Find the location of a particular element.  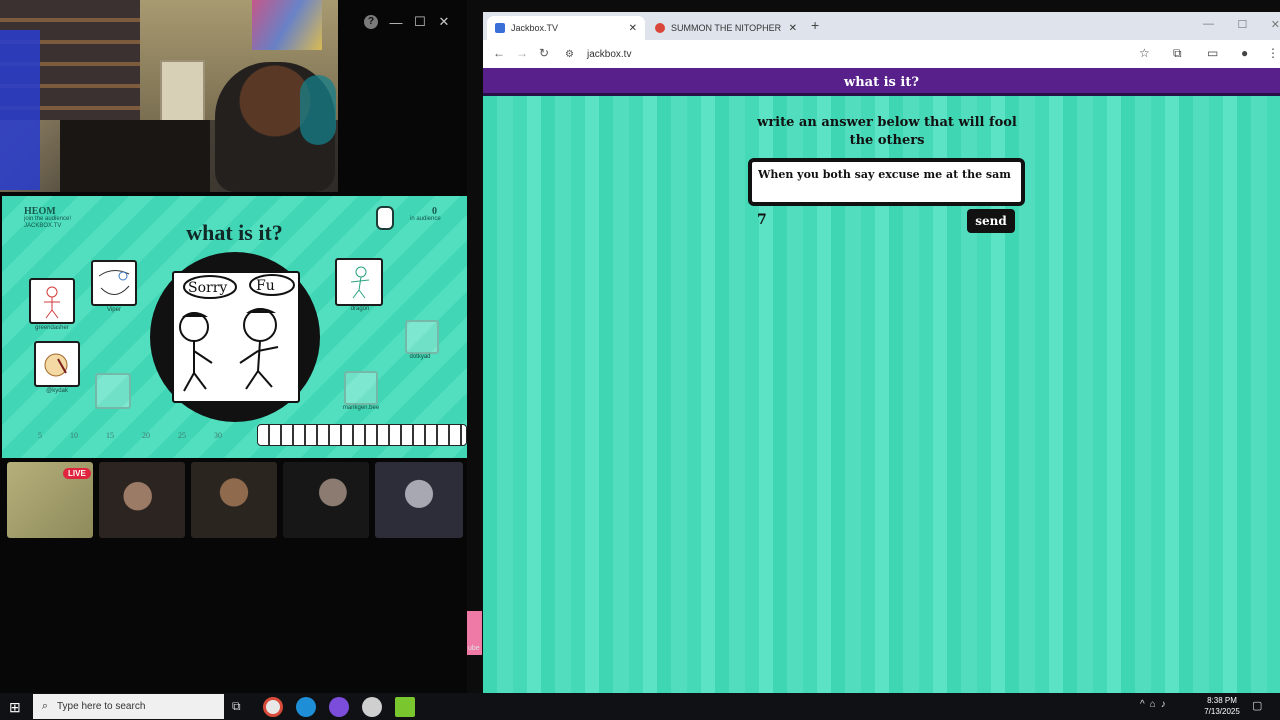

speech-text: Fu is located at coordinates (265, 286).